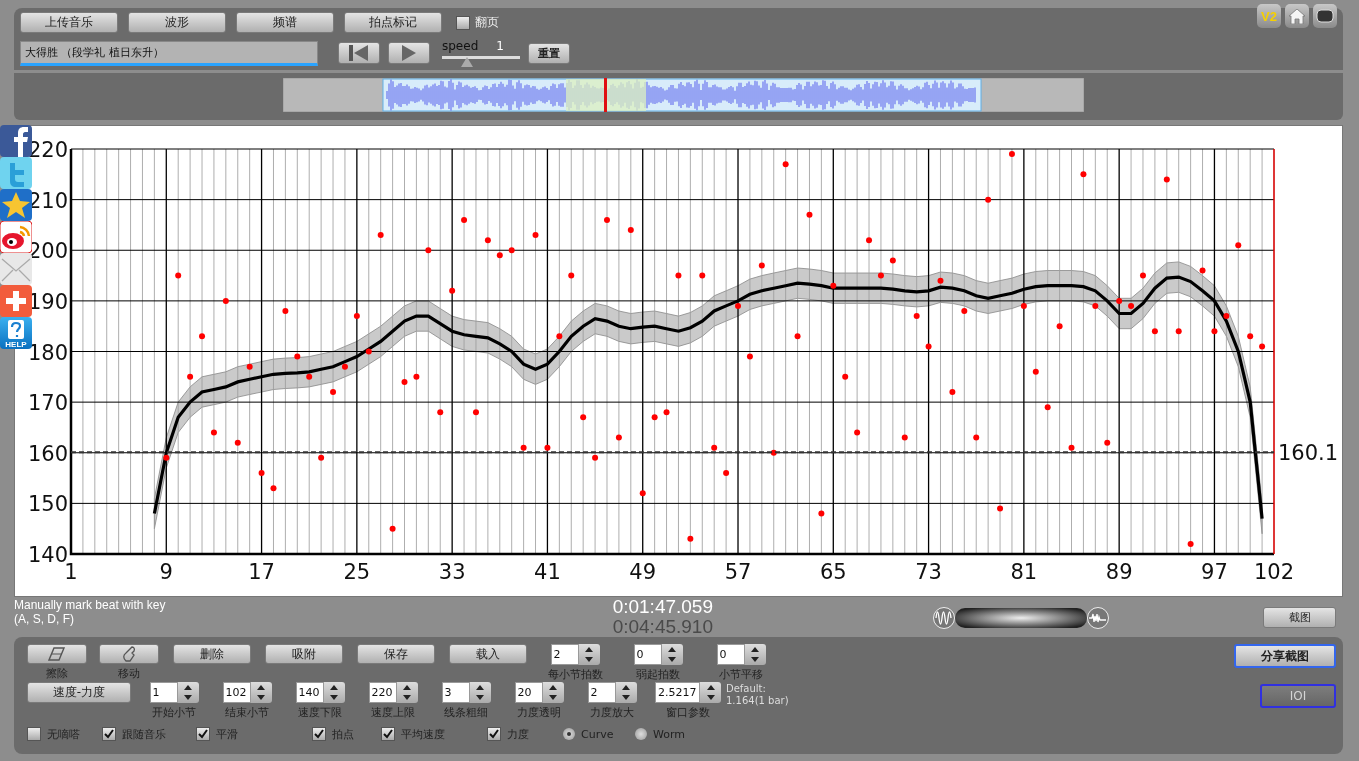 This screenshot has height=761, width=1359. Describe the element at coordinates (1119, 572) in the screenshot. I see `x-tick-label: 89` at that location.